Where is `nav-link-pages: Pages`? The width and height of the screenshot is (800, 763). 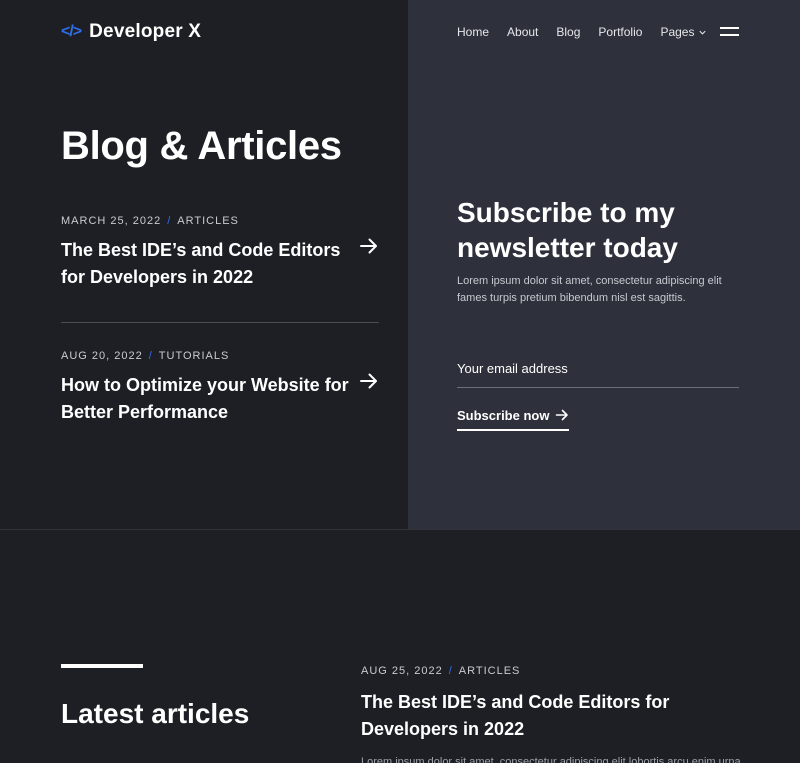 nav-link-pages: Pages is located at coordinates (683, 32).